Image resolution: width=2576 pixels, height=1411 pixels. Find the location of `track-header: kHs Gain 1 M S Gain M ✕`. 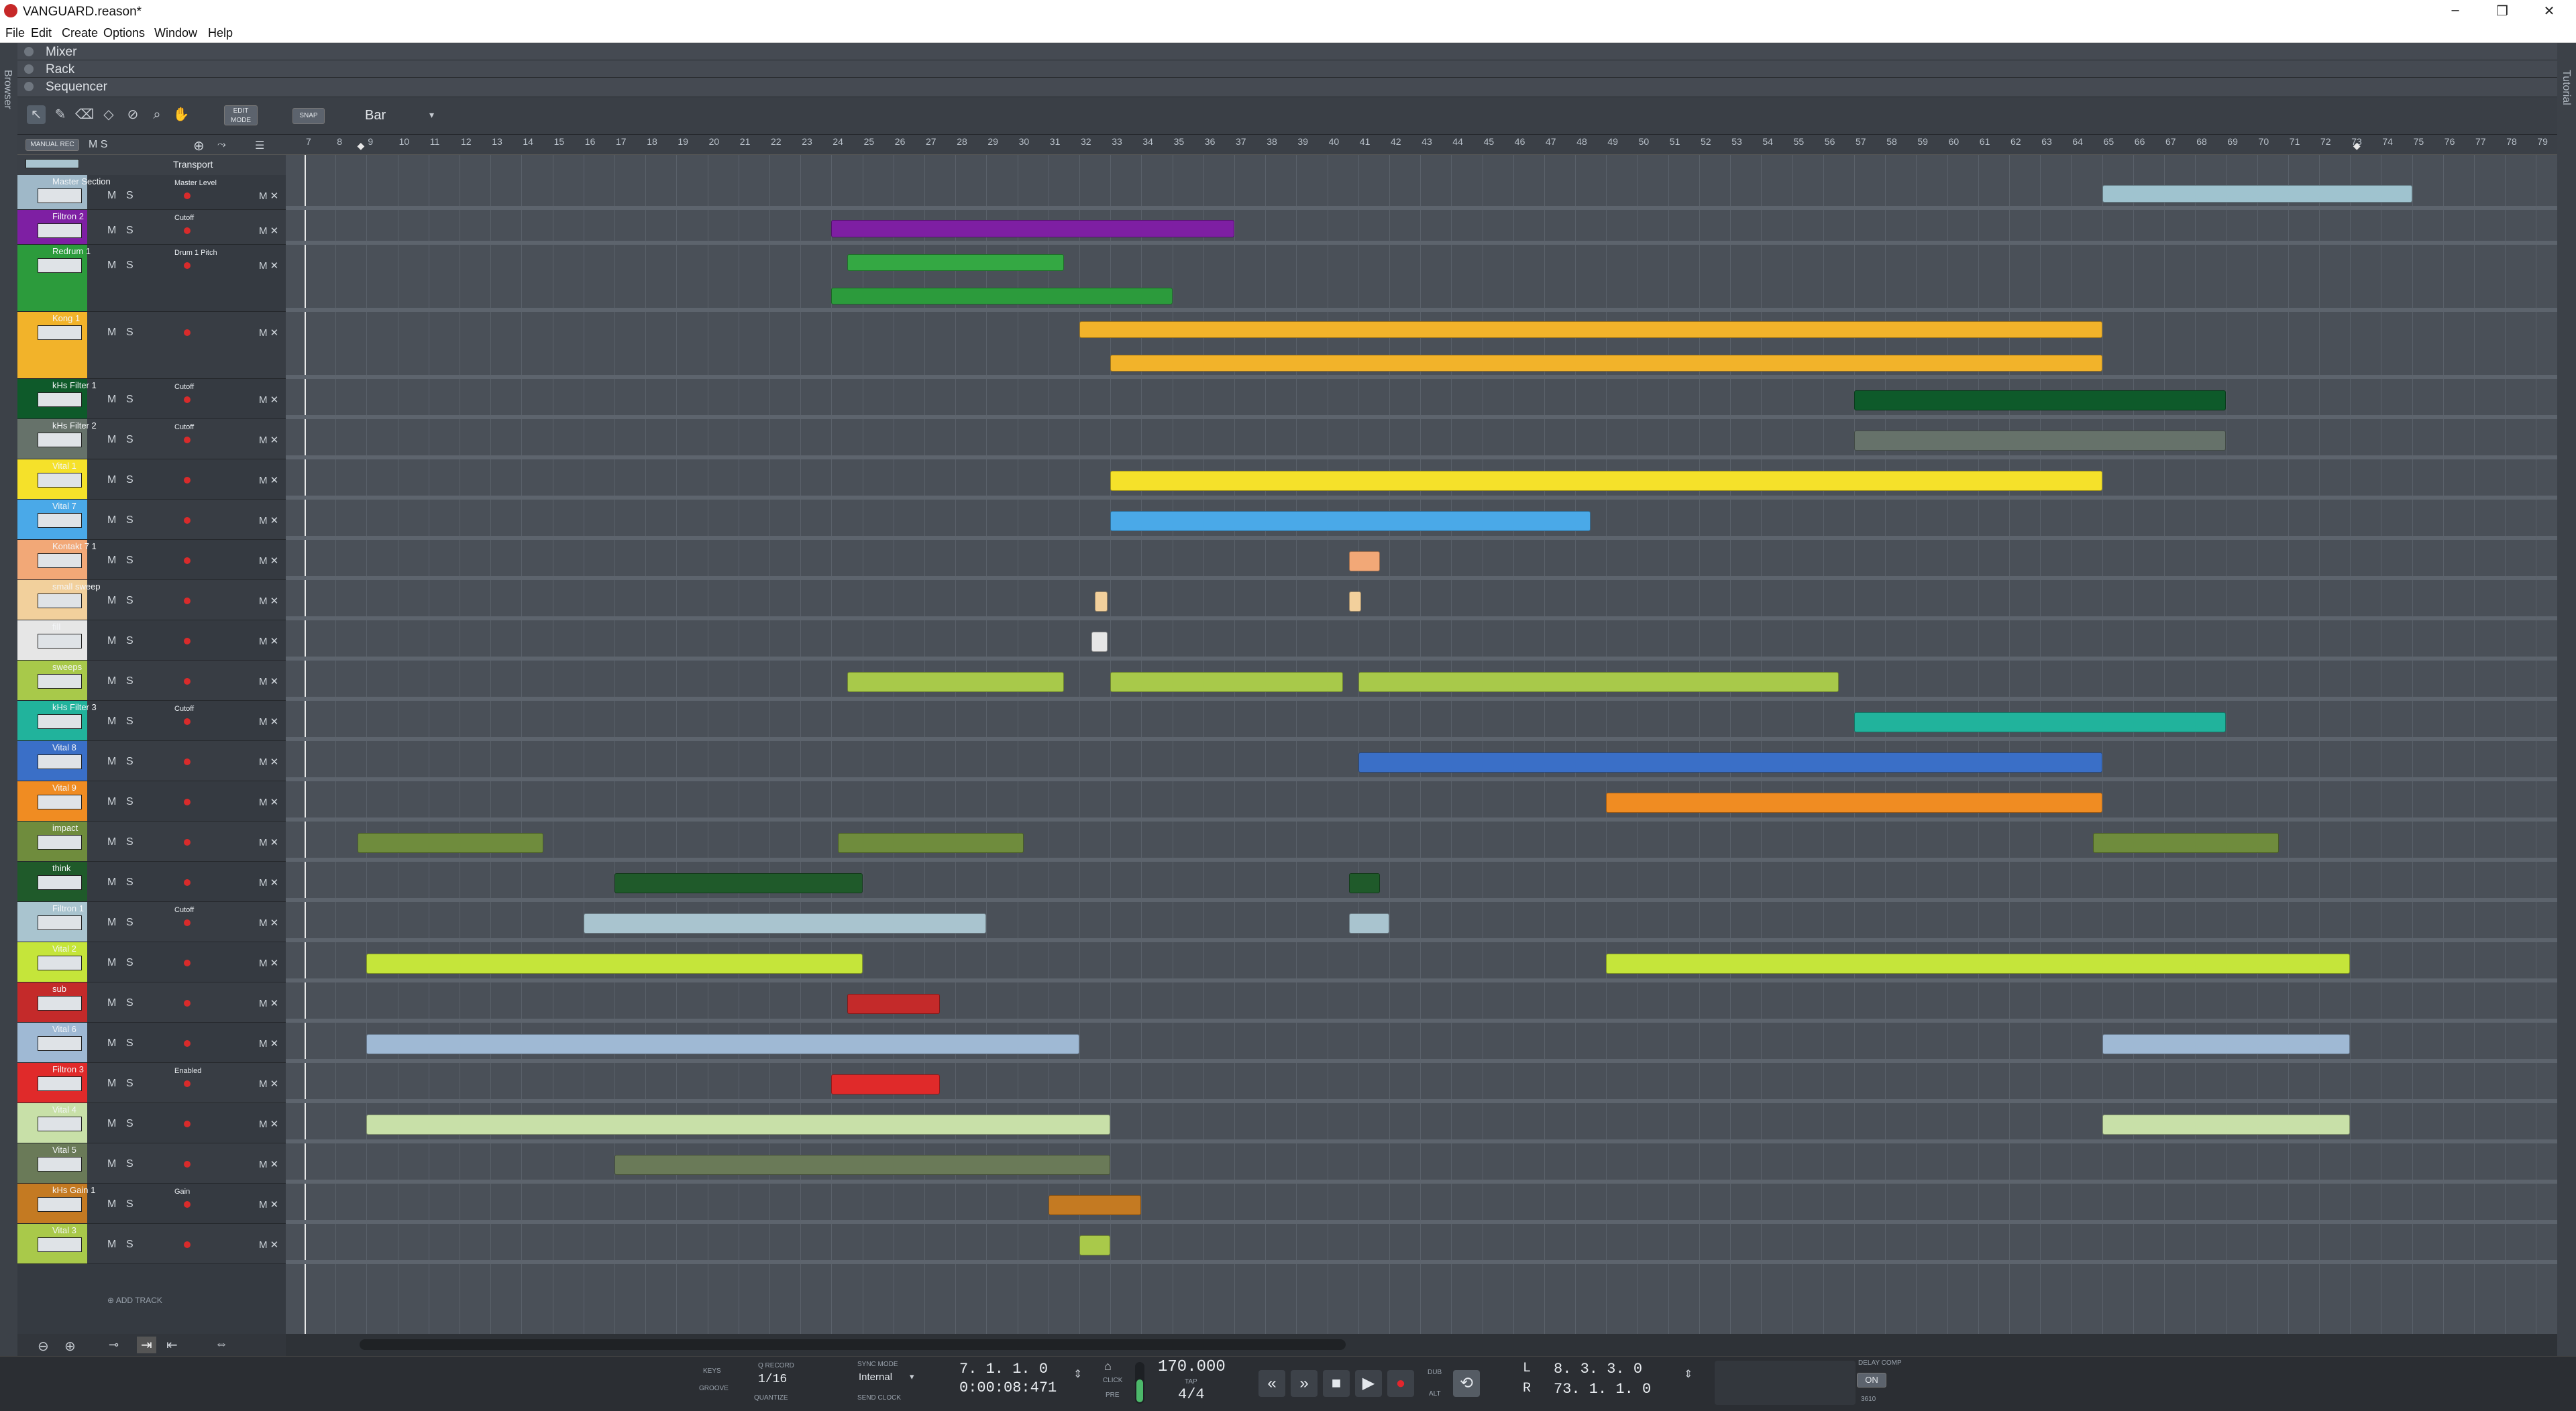

track-header: kHs Gain 1 M S Gain M ✕ is located at coordinates (151, 1204).